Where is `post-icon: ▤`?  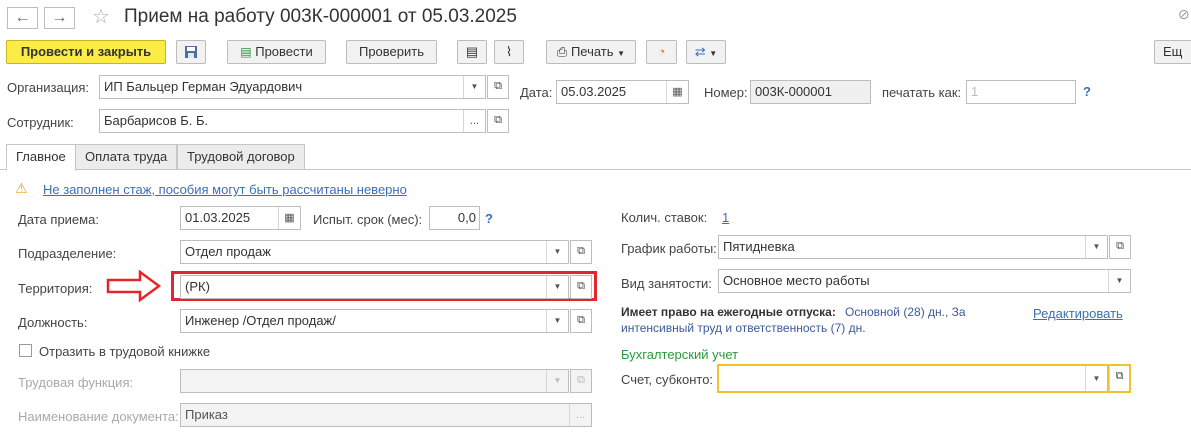 post-icon: ▤ is located at coordinates (246, 52).